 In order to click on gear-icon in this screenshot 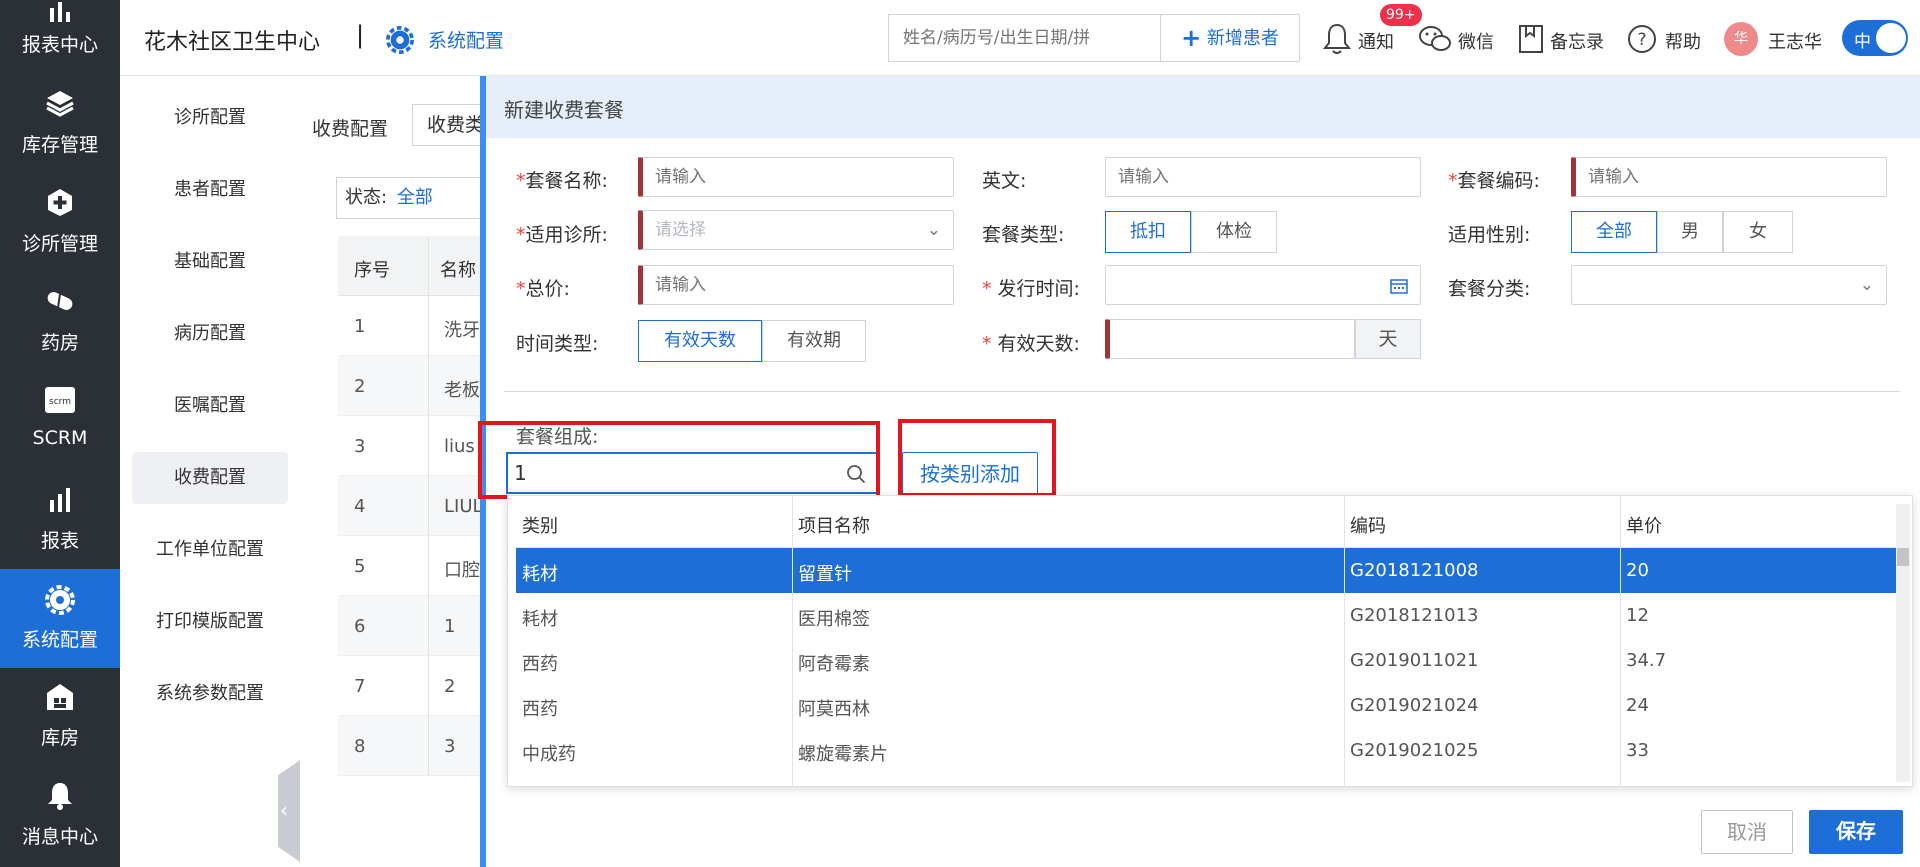, I will do `click(60, 600)`.